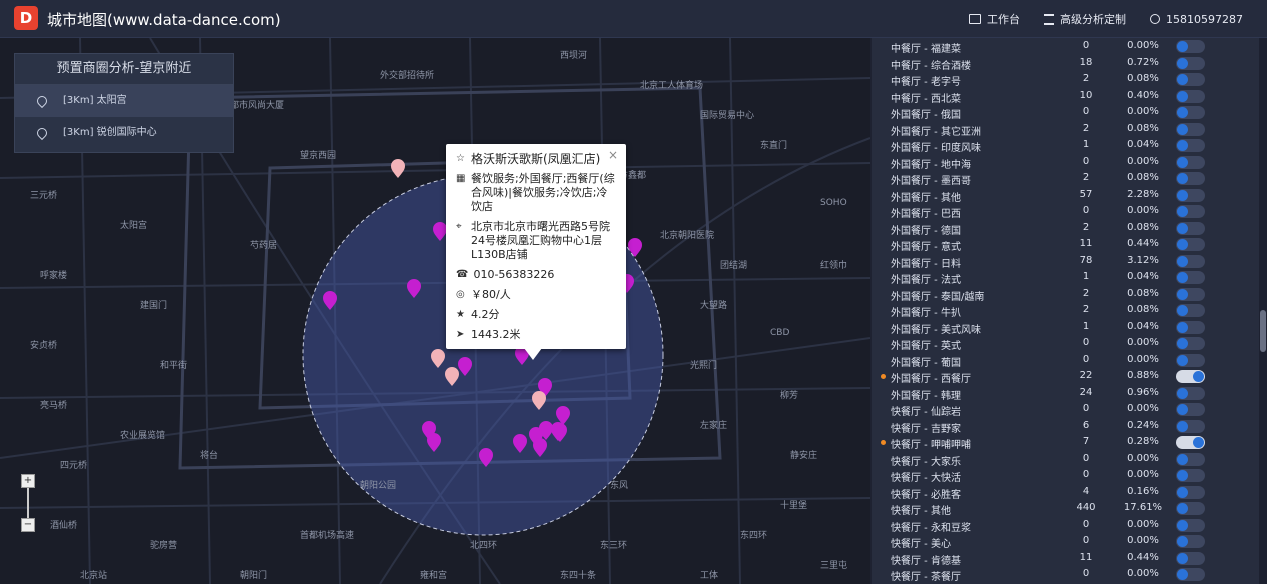 Image resolution: width=1267 pixels, height=584 pixels. What do you see at coordinates (1062, 475) in the screenshot?
I see `category-row: 快餐厅 - 大快活 0 0.00%` at bounding box center [1062, 475].